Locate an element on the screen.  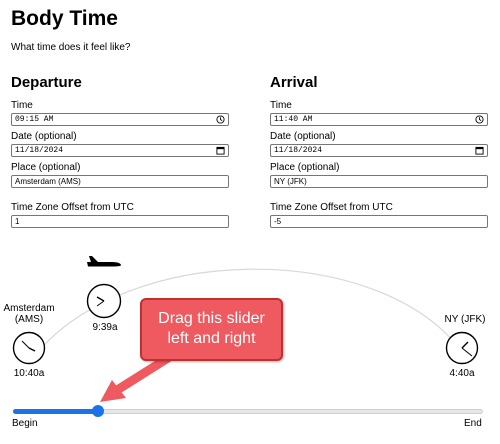
callout-line-1: Drag this slider is located at coordinates (211, 318).